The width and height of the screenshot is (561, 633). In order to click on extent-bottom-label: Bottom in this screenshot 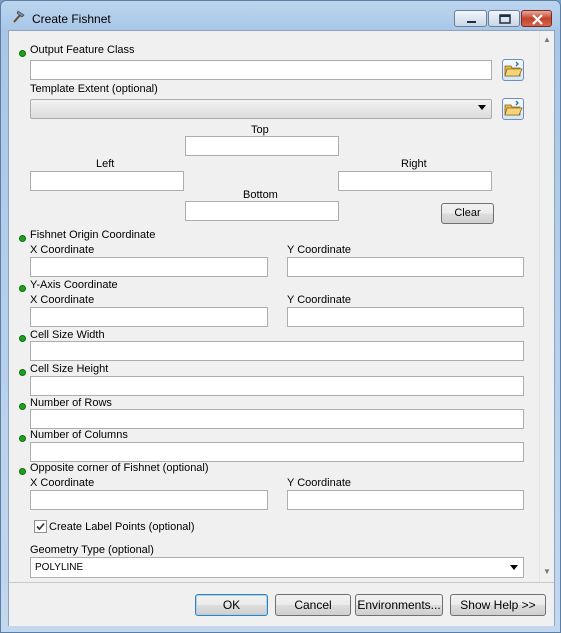, I will do `click(260, 195)`.